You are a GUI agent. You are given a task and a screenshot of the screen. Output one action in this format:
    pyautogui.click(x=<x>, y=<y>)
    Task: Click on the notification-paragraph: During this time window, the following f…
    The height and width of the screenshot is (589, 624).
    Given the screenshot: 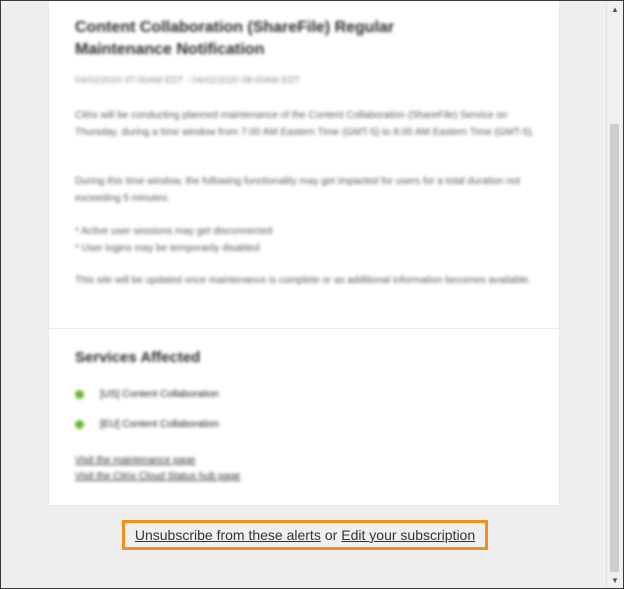 What is the action you would take?
    pyautogui.click(x=298, y=190)
    